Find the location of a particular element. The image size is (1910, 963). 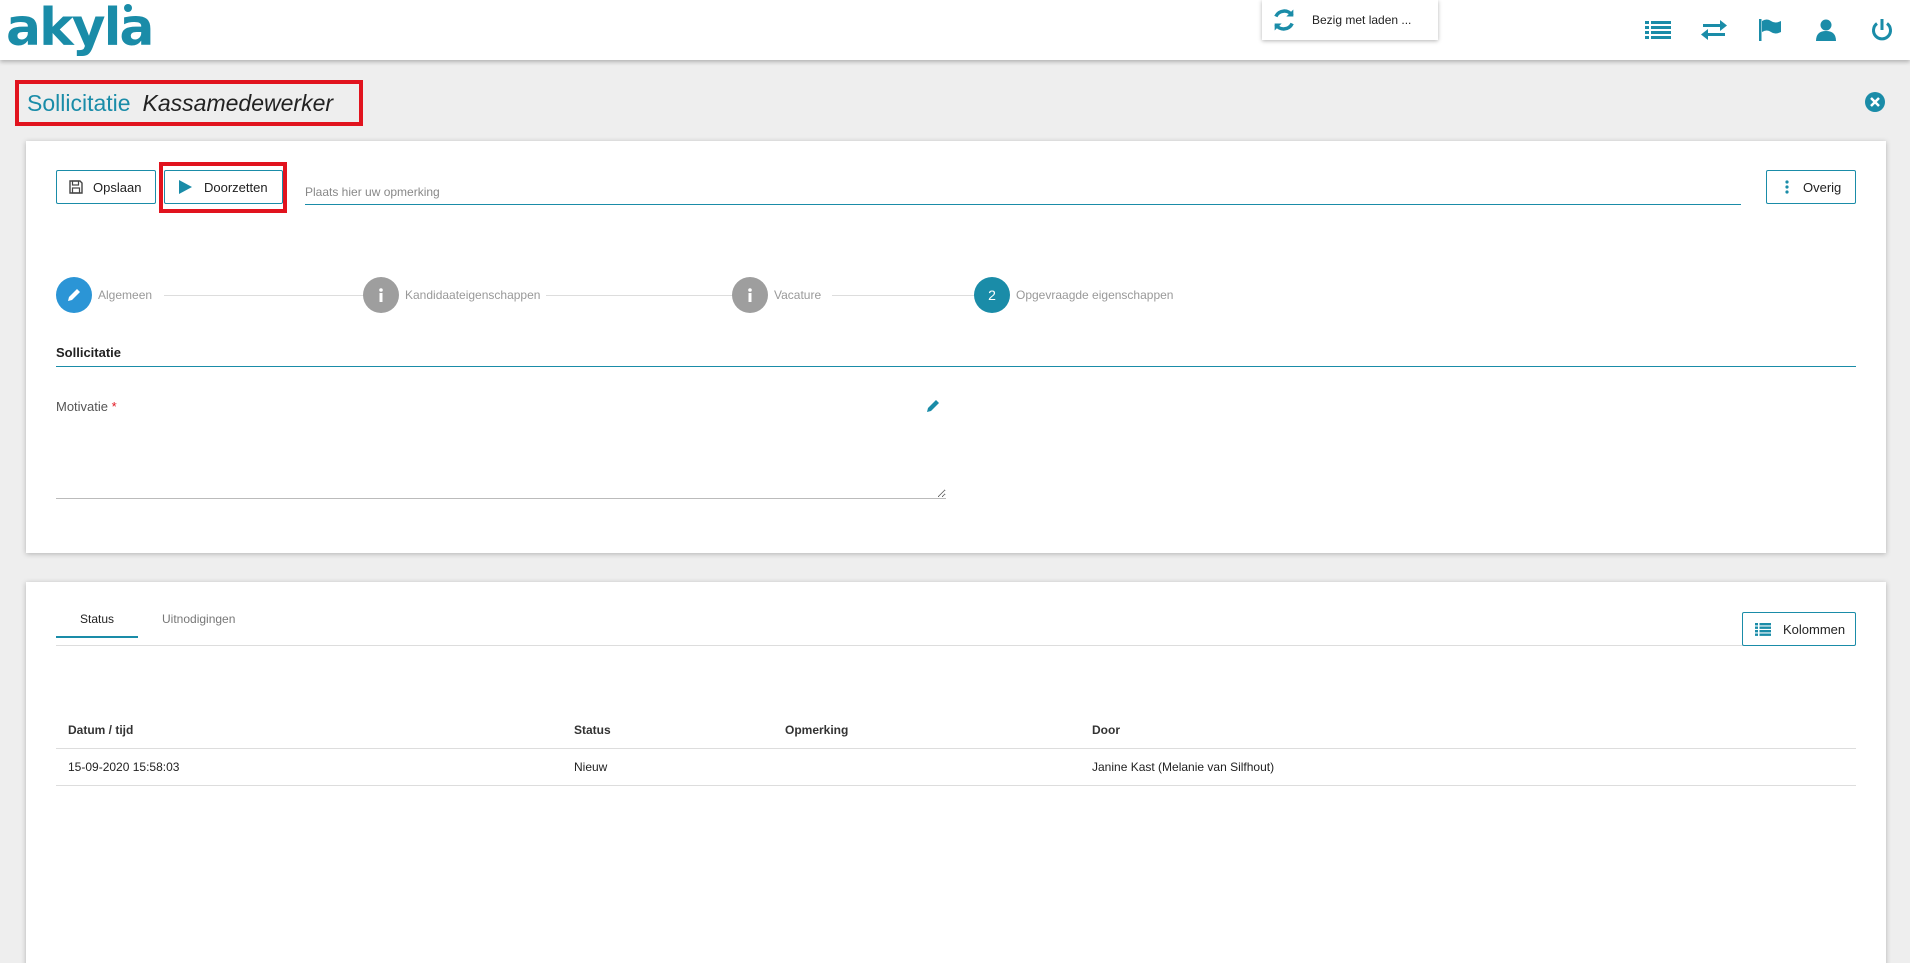

more-button-label: Overig is located at coordinates (1822, 187).